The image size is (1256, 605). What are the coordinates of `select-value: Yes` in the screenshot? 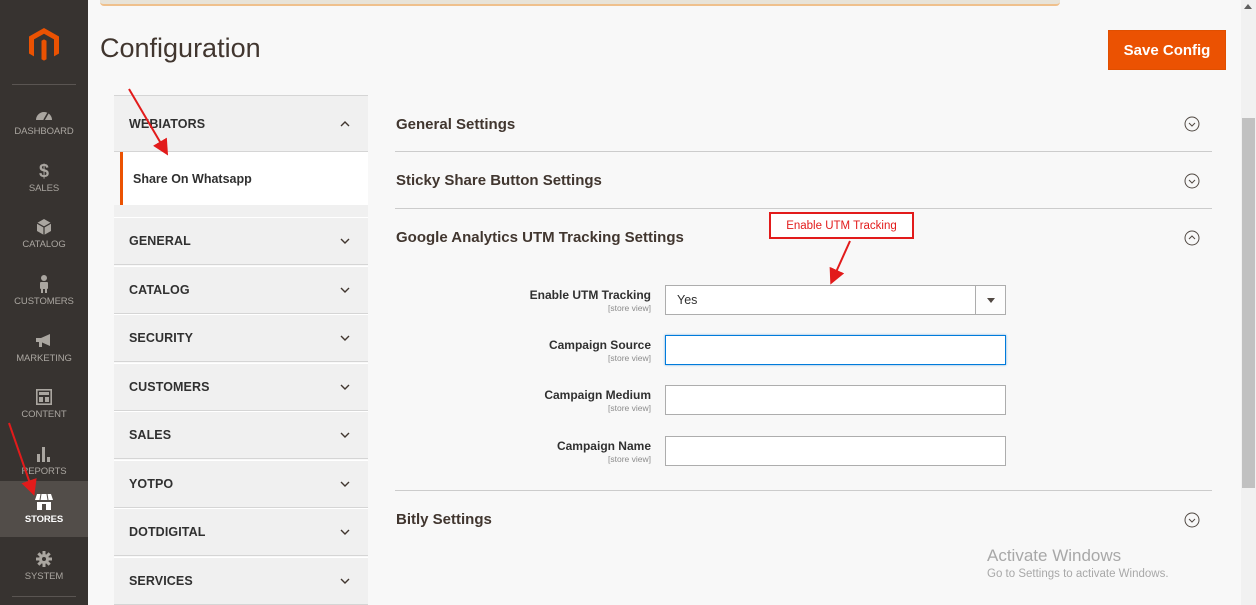 It's located at (687, 300).